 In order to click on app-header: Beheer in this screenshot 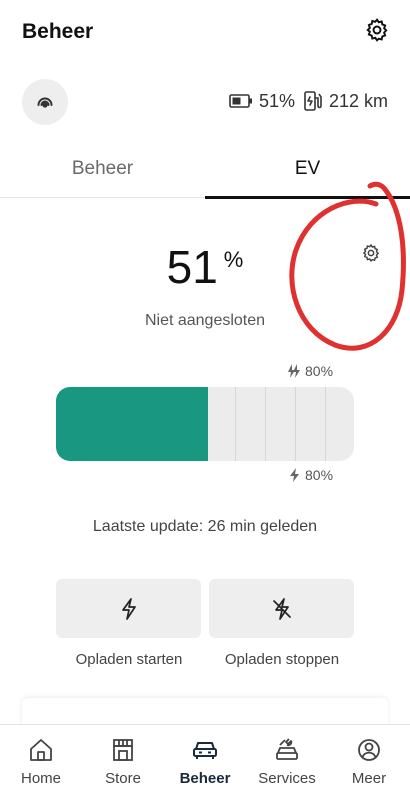, I will do `click(205, 33)`.